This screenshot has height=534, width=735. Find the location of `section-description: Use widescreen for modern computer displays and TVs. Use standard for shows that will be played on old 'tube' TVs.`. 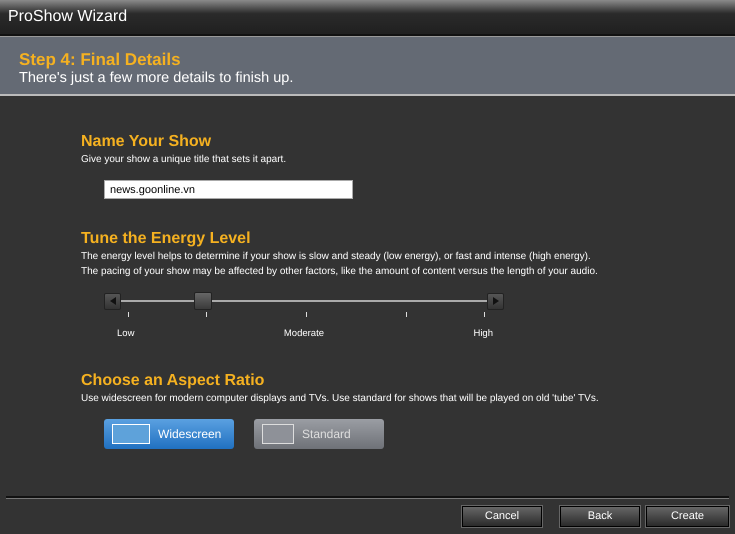

section-description: Use widescreen for modern computer displays and TVs. Use standard for shows that will be played on old 'tube' TVs. is located at coordinates (340, 399).